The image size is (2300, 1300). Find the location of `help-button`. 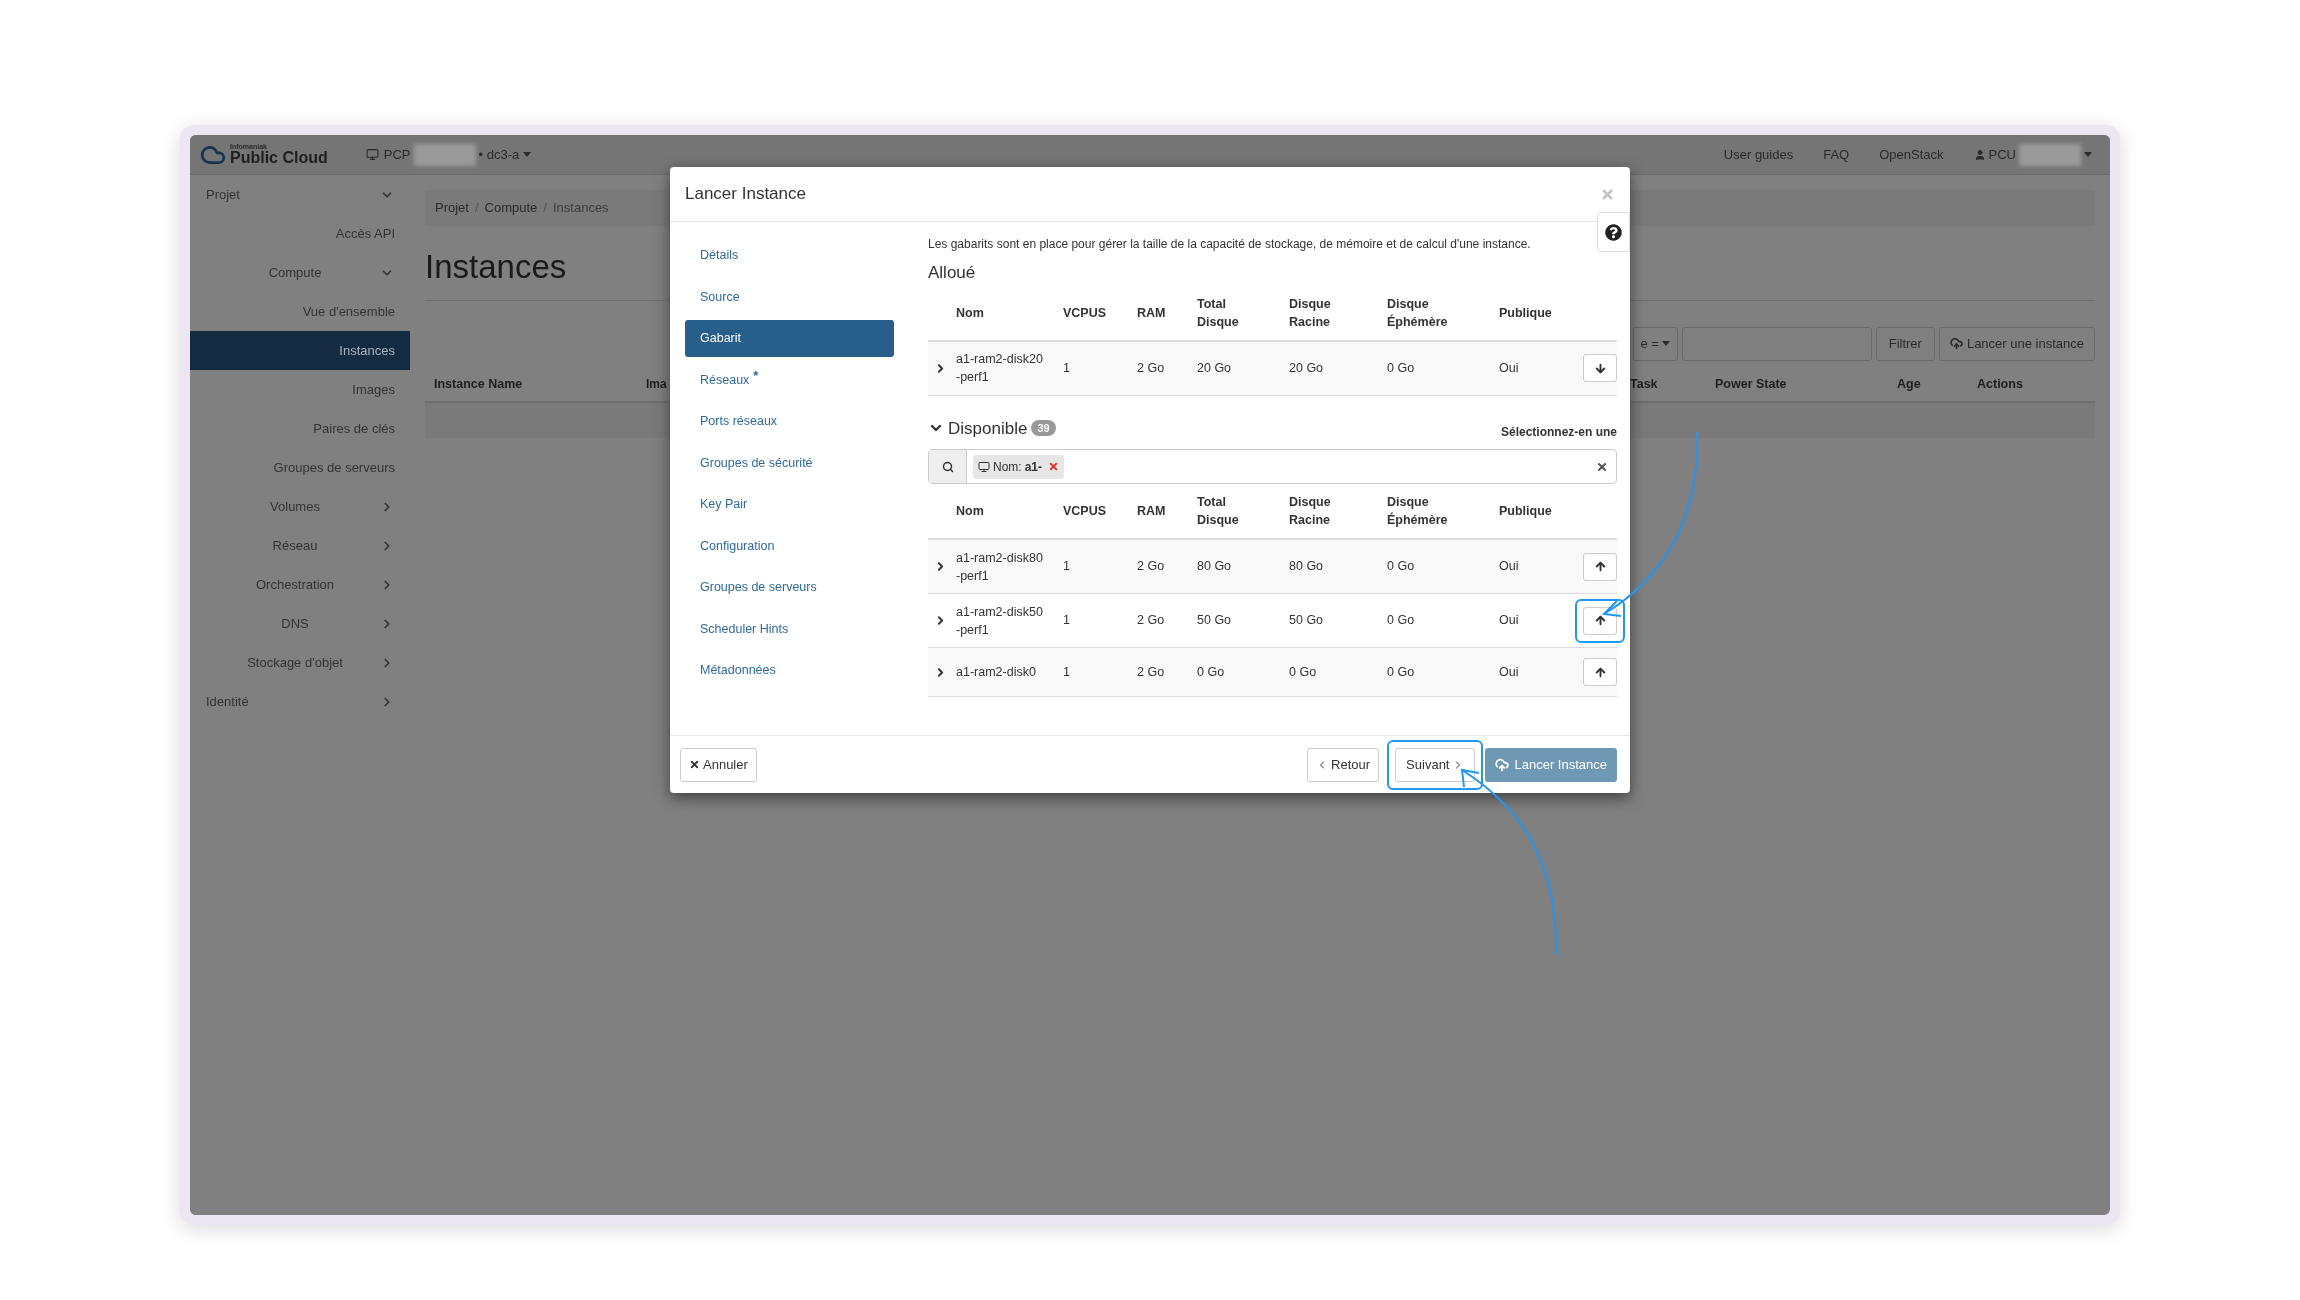

help-button is located at coordinates (1613, 232).